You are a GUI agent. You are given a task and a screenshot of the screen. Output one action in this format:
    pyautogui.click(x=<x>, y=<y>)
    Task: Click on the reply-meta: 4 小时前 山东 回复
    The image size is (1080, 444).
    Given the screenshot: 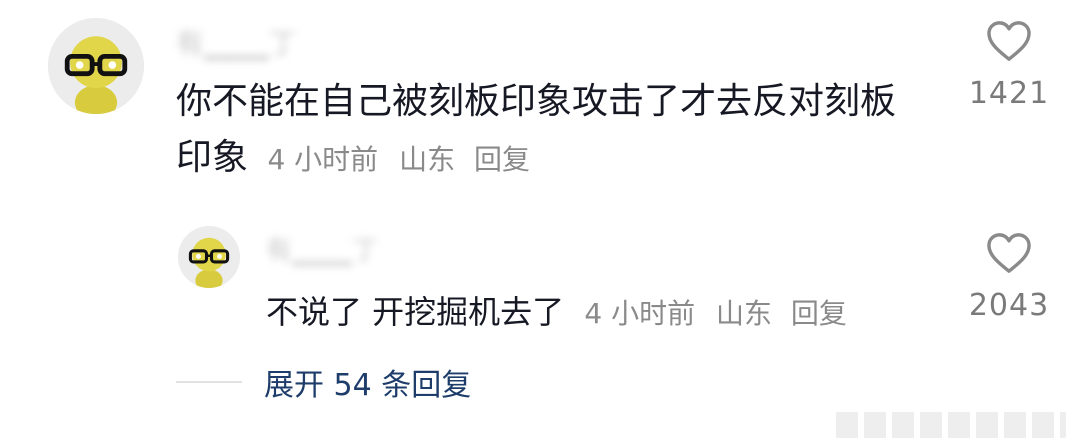 What is the action you would take?
    pyautogui.click(x=715, y=313)
    